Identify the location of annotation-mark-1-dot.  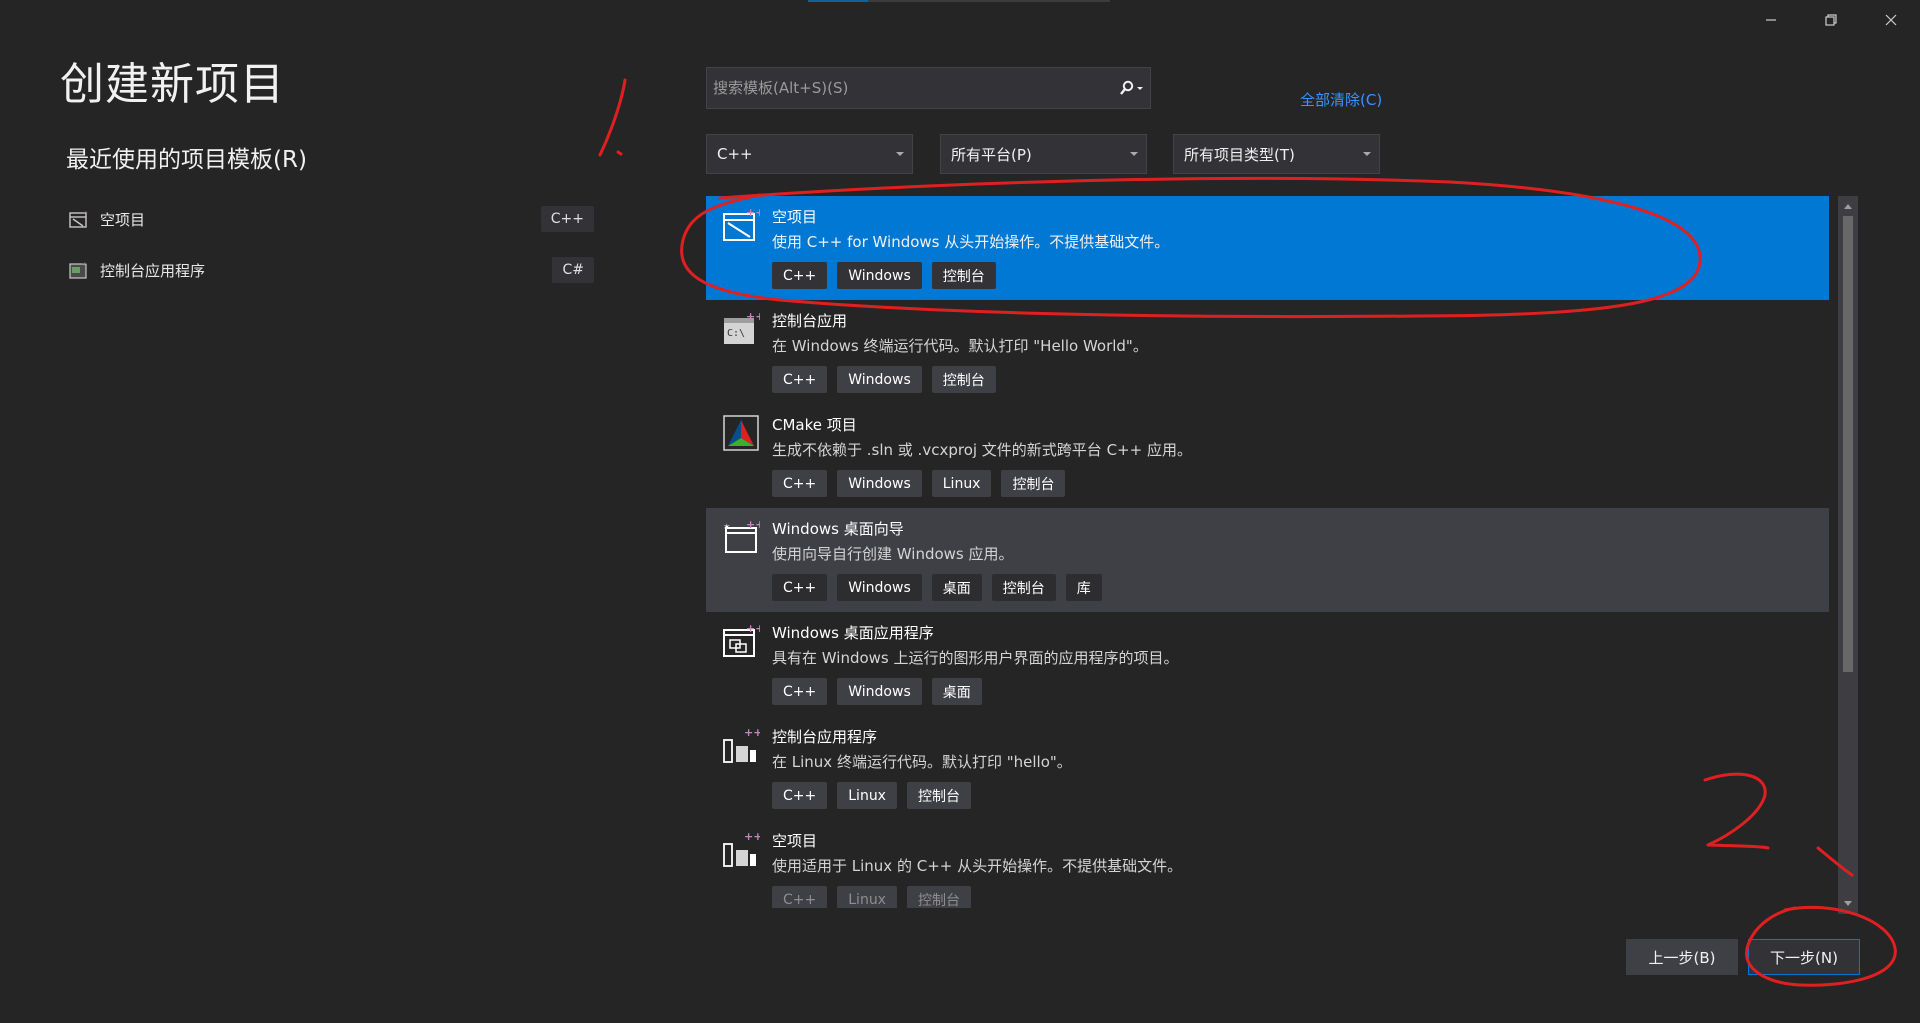
(619, 153).